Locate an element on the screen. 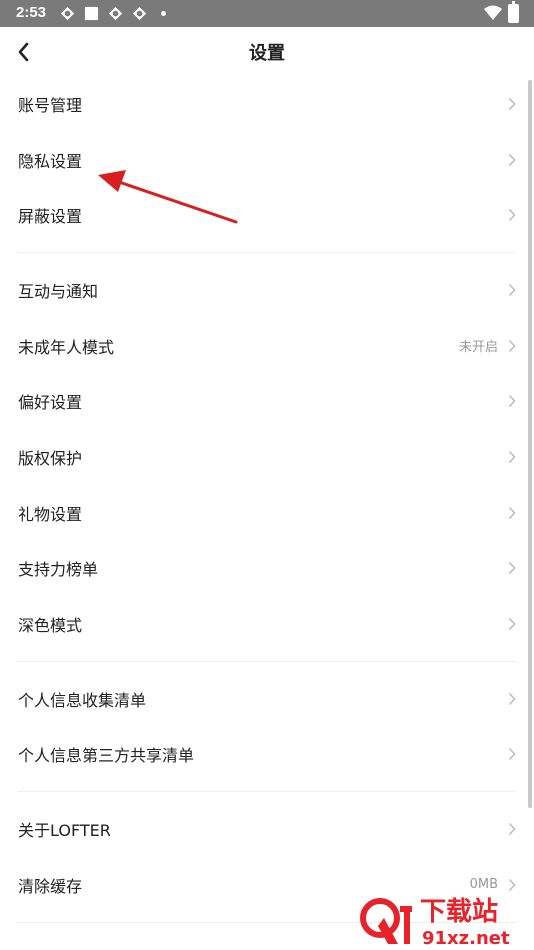 This screenshot has height=950, width=534. settings-row-copyright: 版权保护 is located at coordinates (267, 457).